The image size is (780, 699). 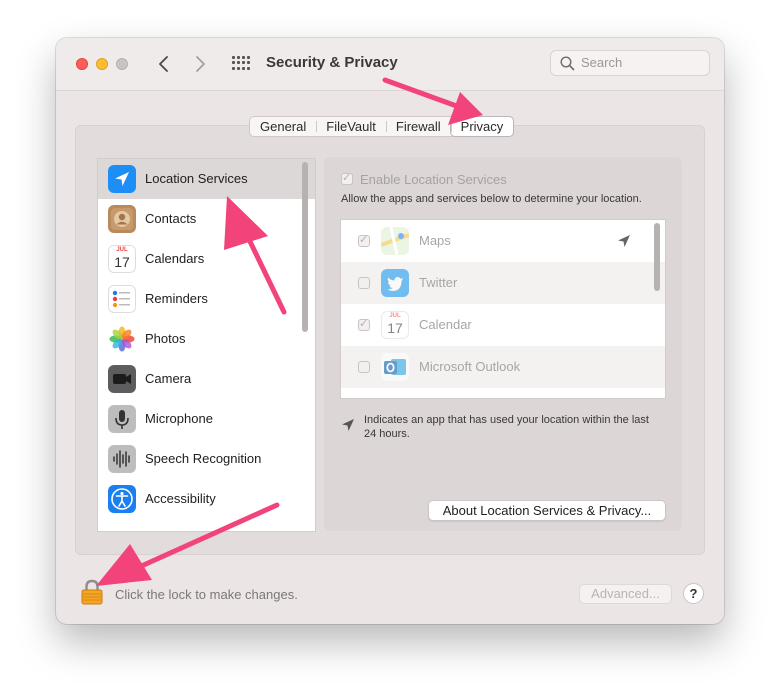 I want to click on sidebar-item-microphone: Microphone, so click(x=206, y=419).